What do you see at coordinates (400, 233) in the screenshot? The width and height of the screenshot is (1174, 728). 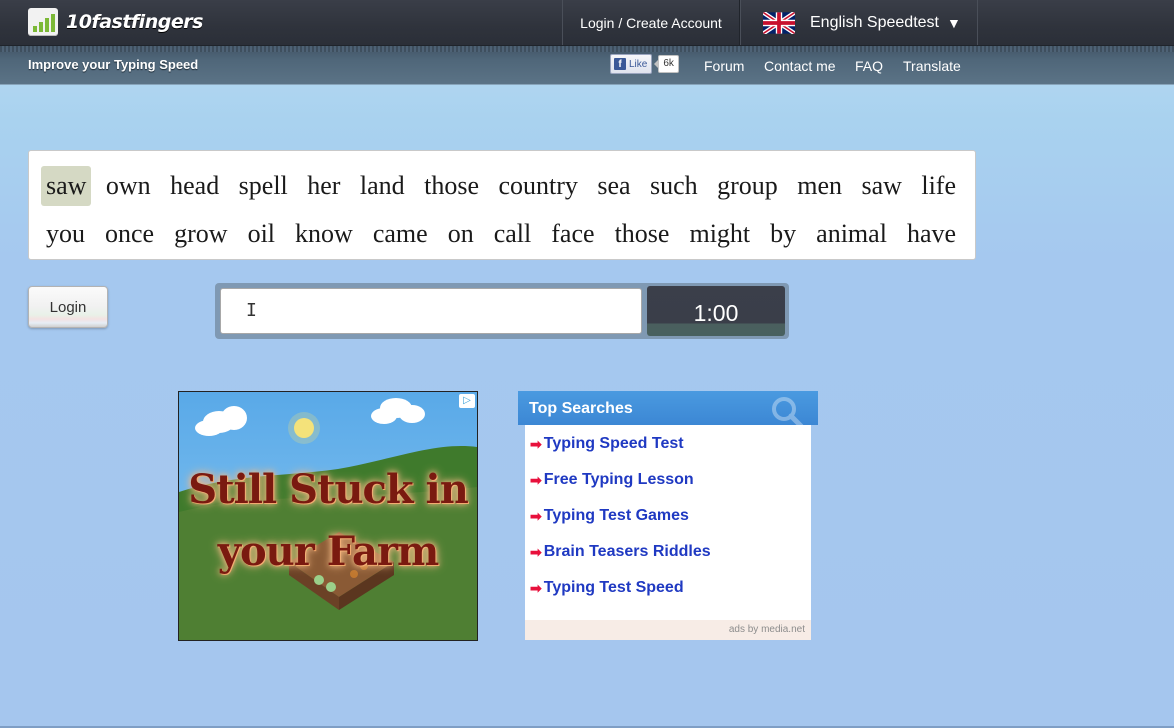 I see `word: came` at bounding box center [400, 233].